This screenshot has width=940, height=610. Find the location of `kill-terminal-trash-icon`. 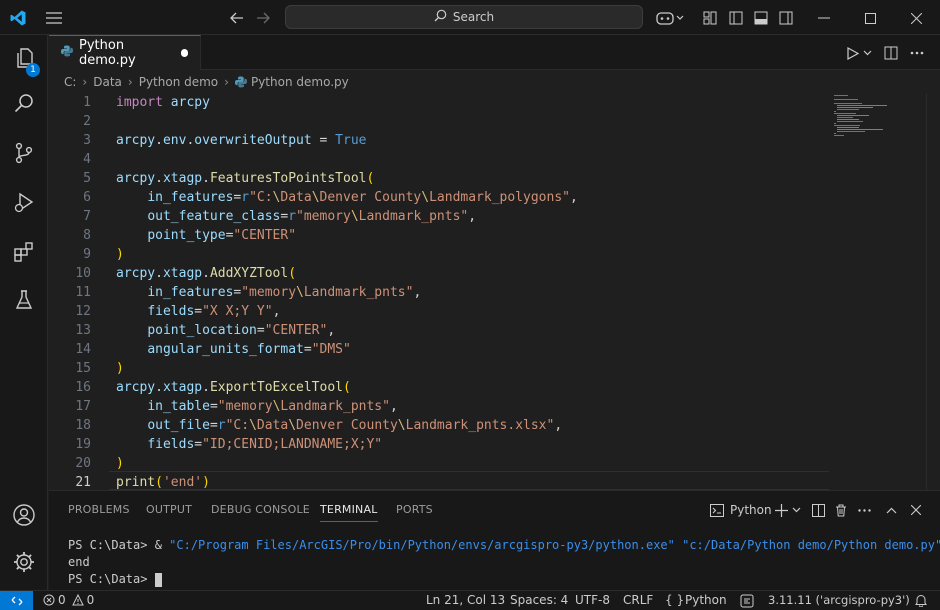

kill-terminal-trash-icon is located at coordinates (841, 510).